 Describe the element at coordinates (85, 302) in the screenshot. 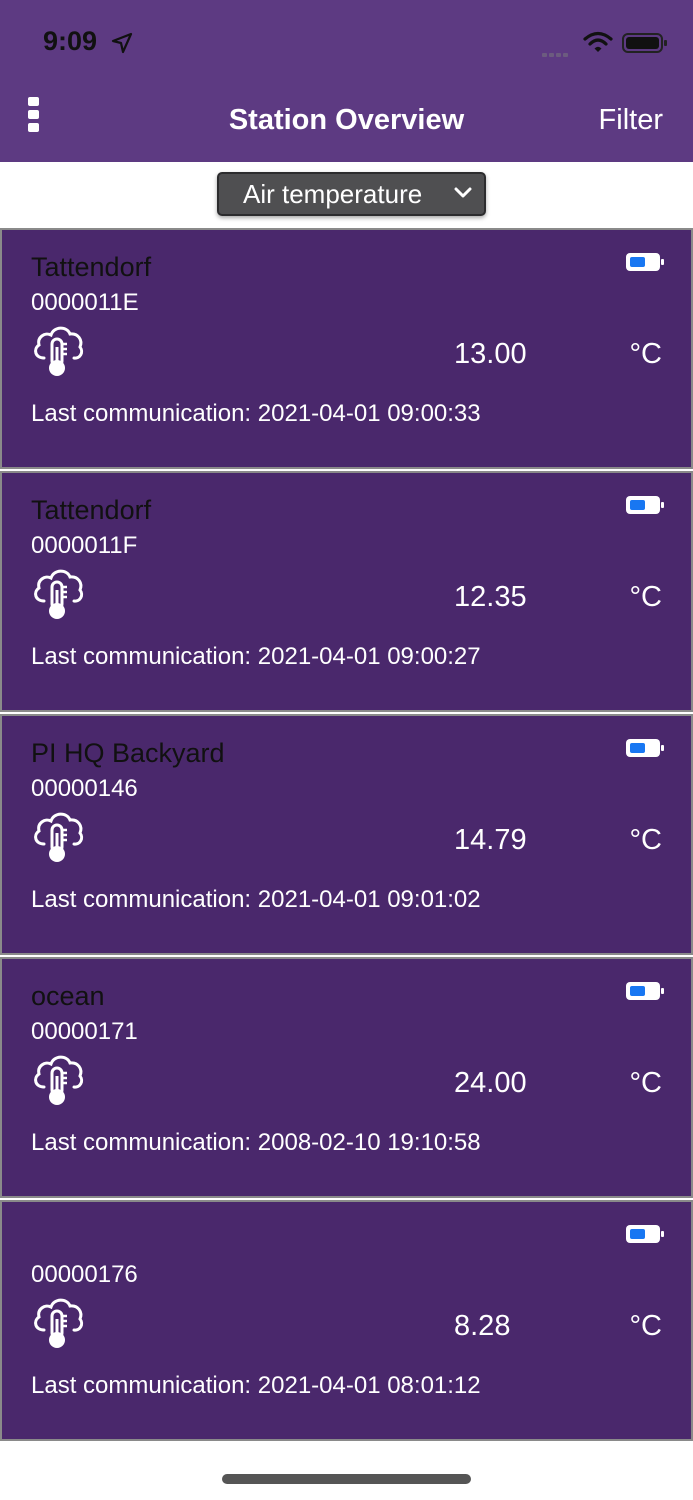

I see `station-serial: 0000011E` at that location.